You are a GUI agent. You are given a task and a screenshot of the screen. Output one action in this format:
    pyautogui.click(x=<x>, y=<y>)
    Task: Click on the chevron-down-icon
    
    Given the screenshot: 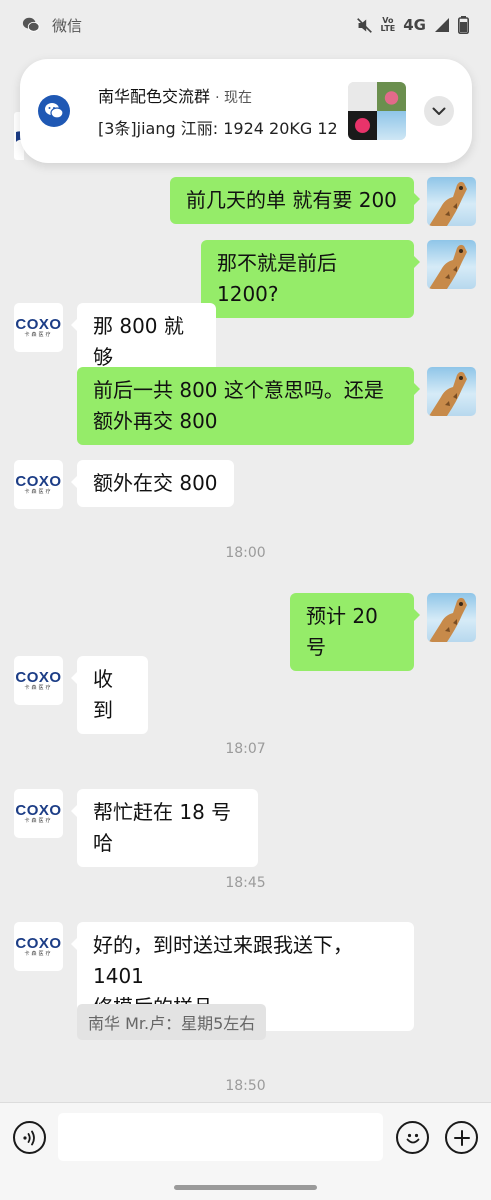 What is the action you would take?
    pyautogui.click(x=439, y=111)
    